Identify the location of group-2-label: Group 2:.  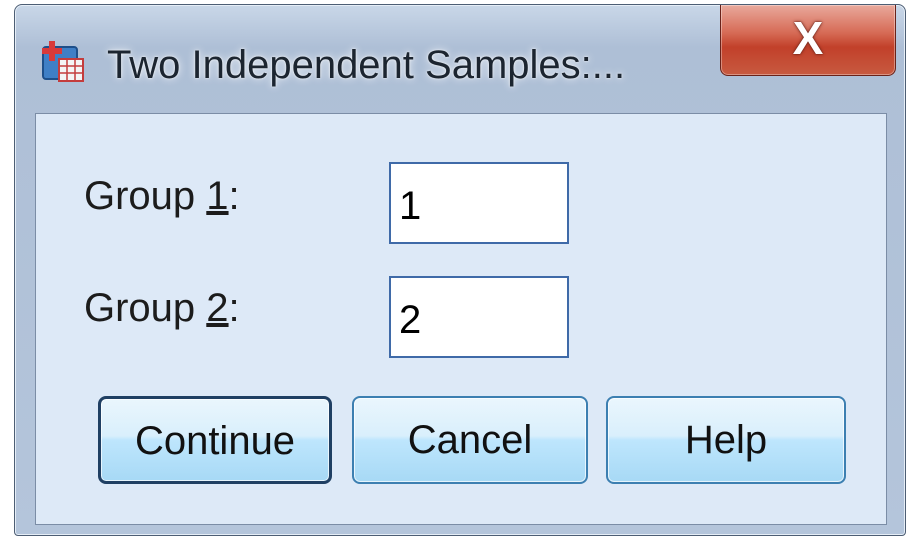
(162, 308).